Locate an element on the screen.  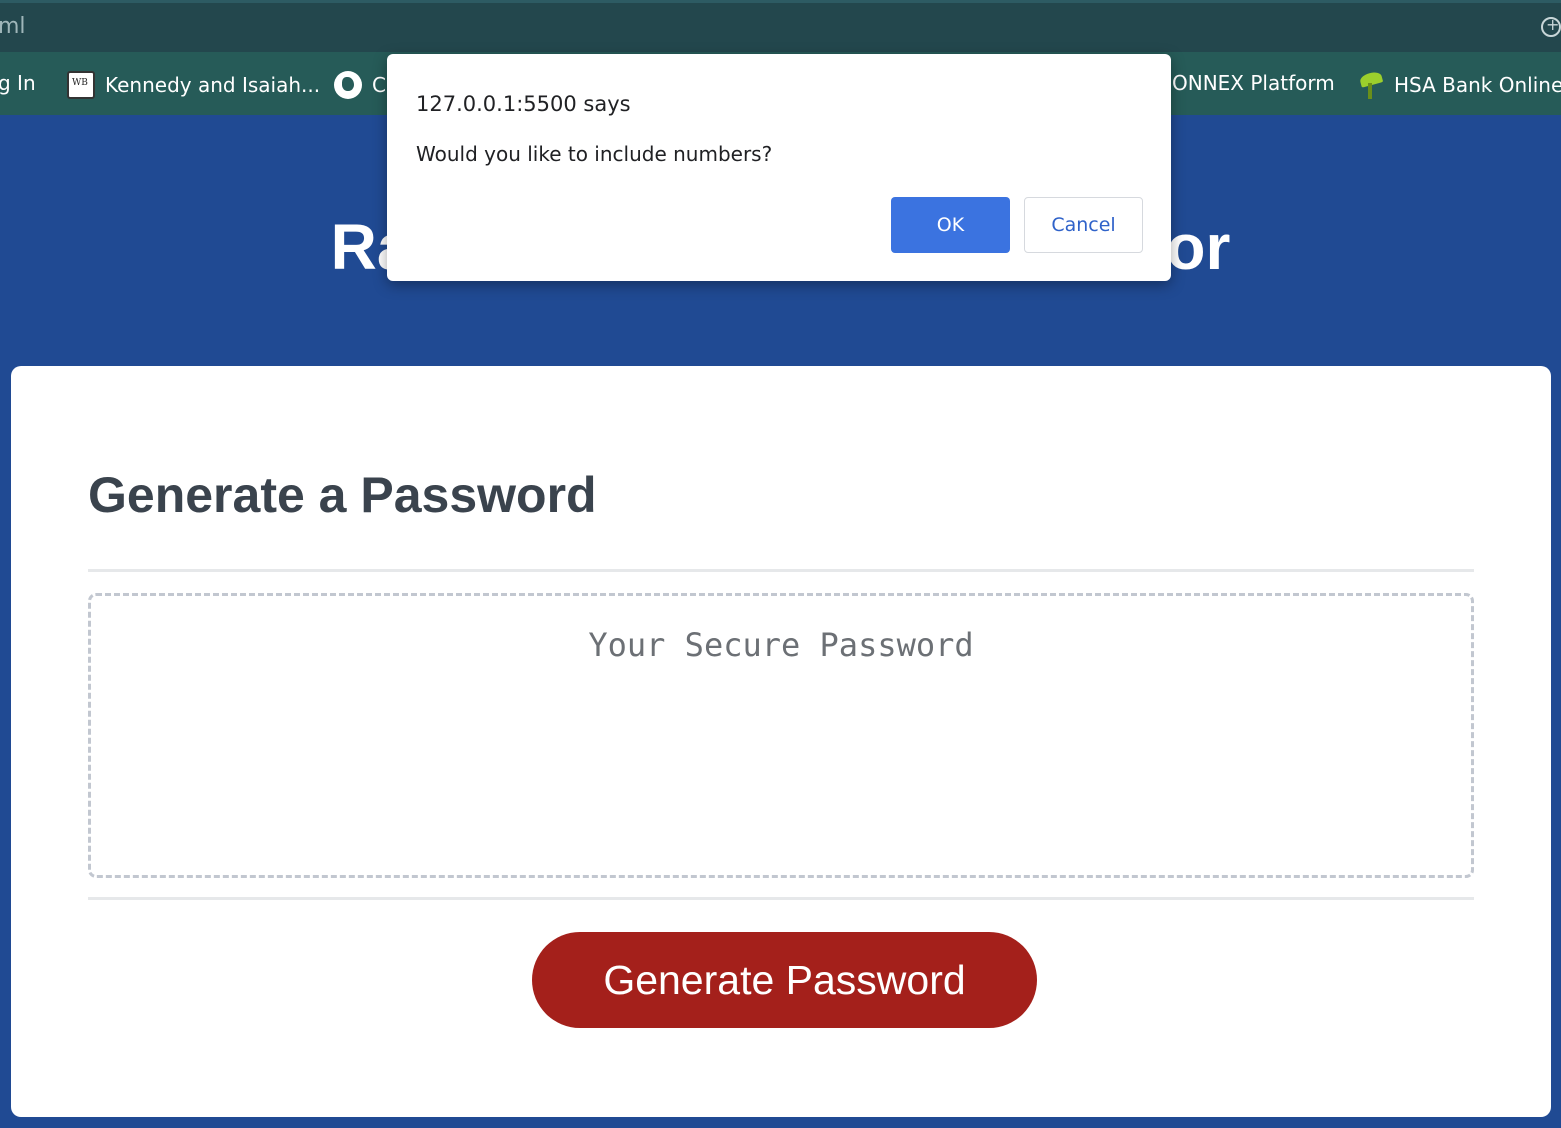
bookmark-log-in: g In is located at coordinates (18, 83).